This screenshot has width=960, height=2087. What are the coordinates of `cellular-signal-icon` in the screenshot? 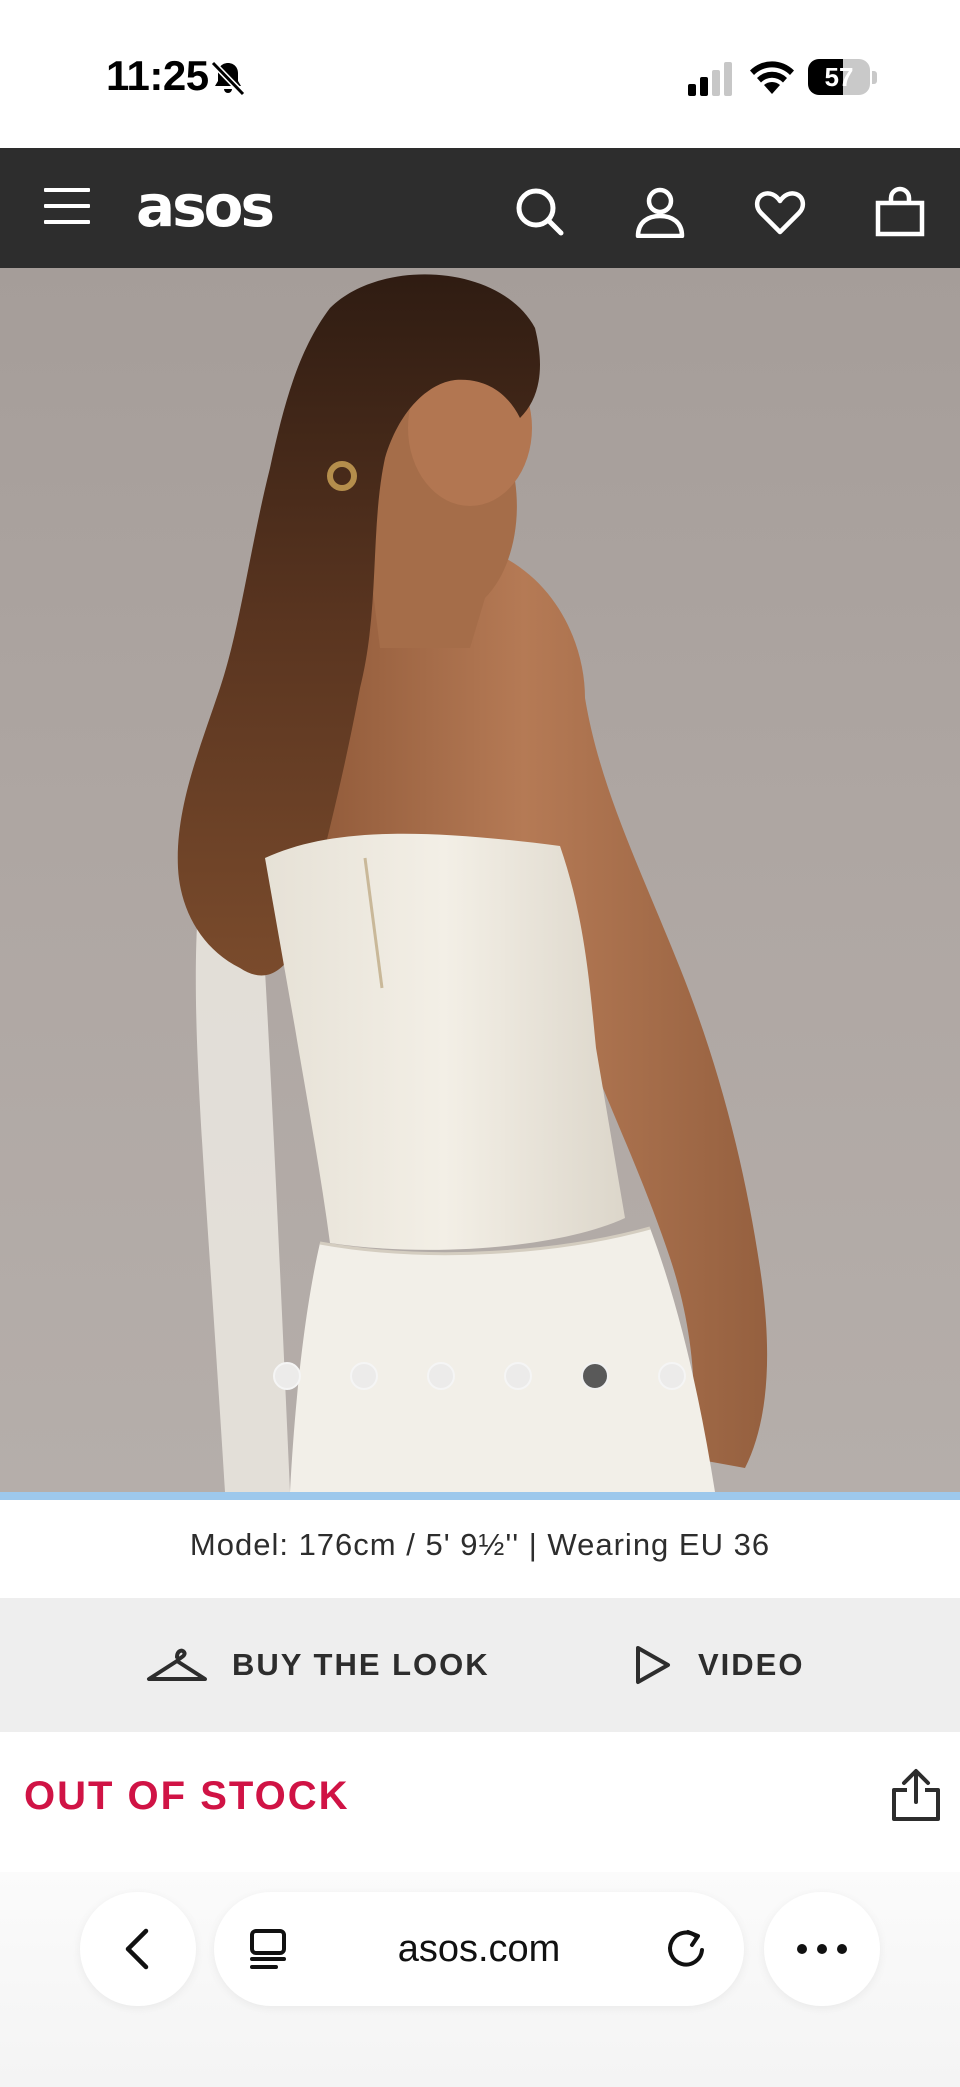 It's located at (710, 79).